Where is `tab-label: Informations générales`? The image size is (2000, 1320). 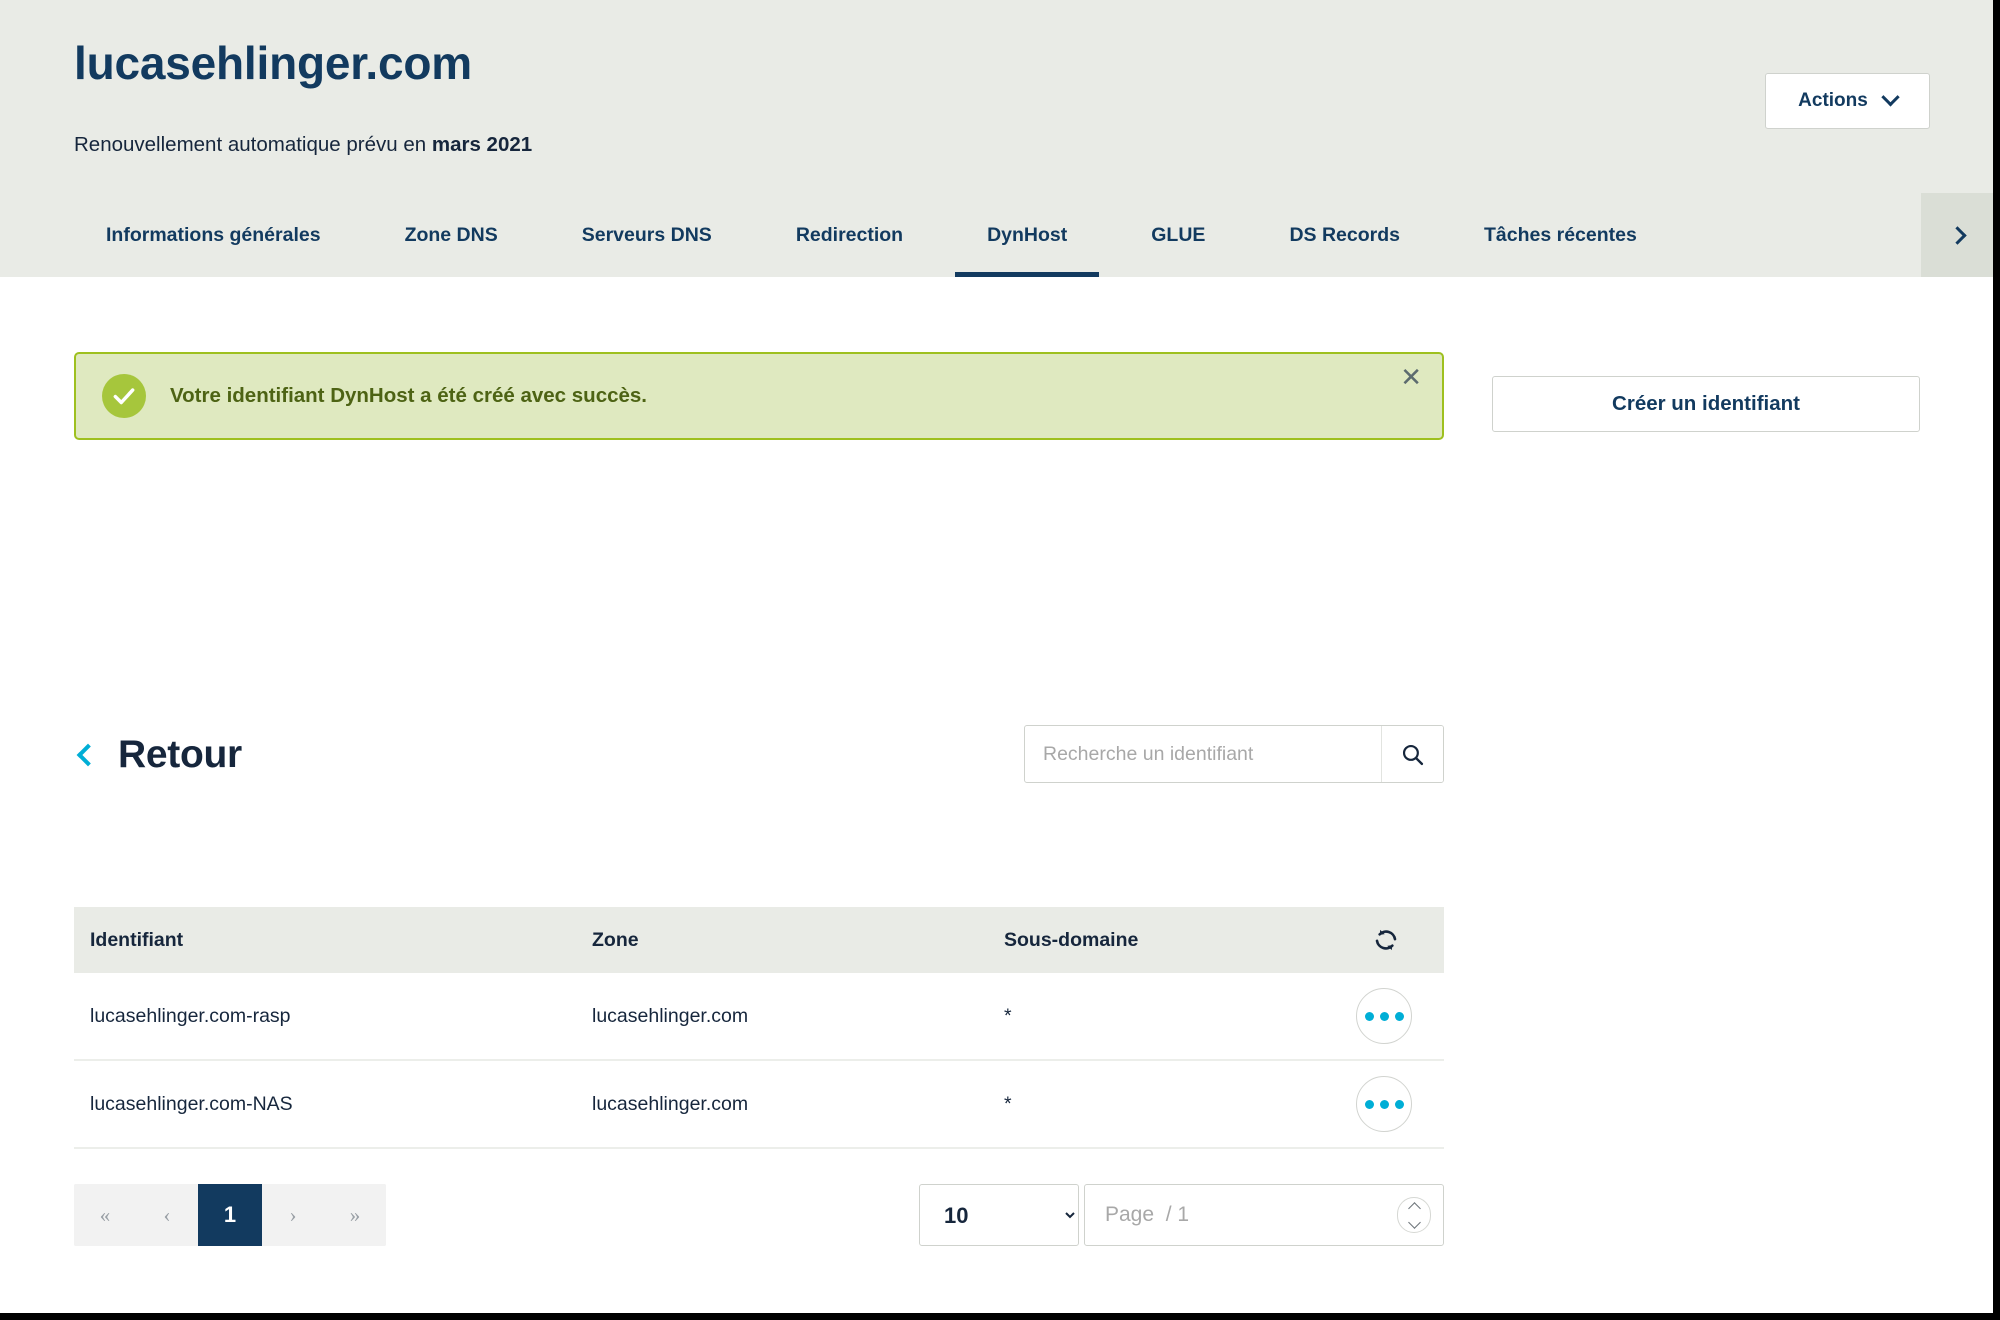 tab-label: Informations générales is located at coordinates (213, 234).